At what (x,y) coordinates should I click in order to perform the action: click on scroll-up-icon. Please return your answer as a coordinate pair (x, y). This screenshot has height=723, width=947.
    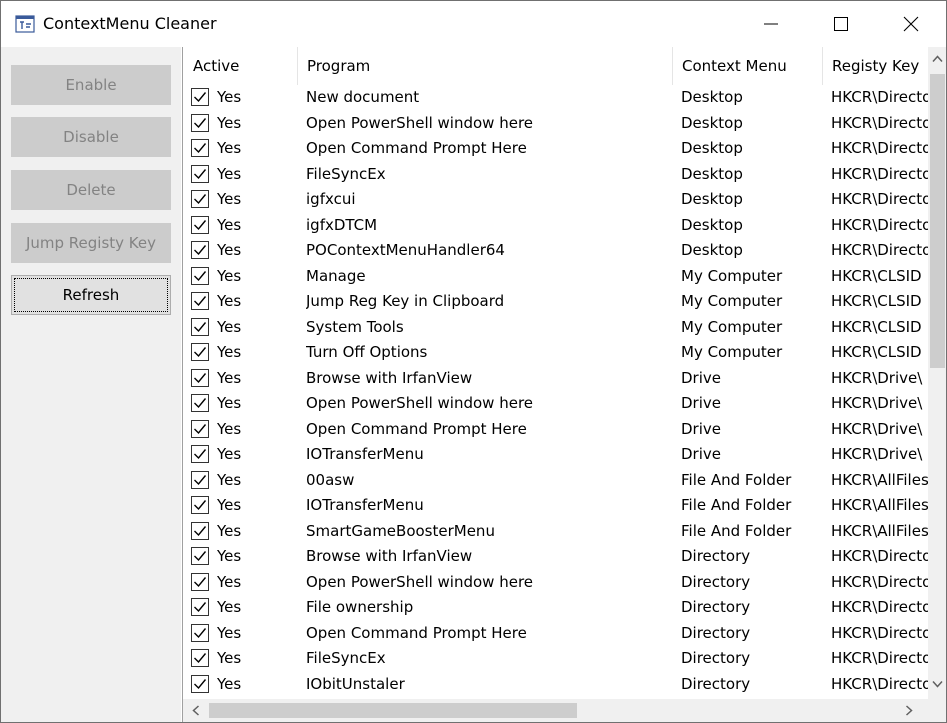
    Looking at the image, I should click on (937, 59).